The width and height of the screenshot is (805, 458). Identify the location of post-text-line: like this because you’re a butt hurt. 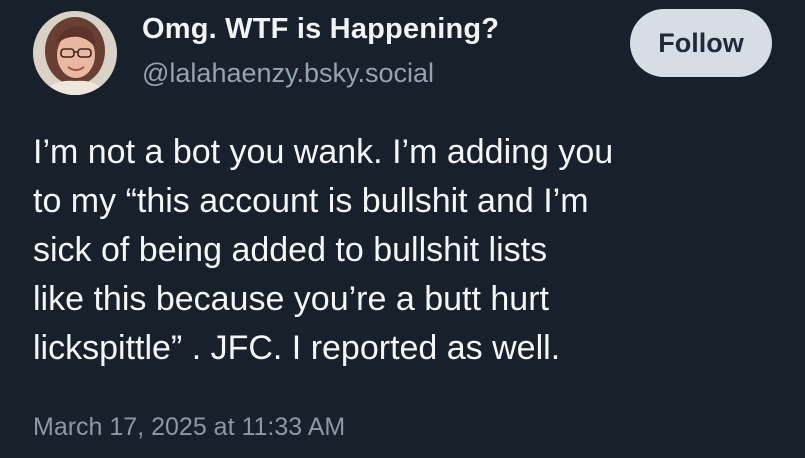
(291, 299).